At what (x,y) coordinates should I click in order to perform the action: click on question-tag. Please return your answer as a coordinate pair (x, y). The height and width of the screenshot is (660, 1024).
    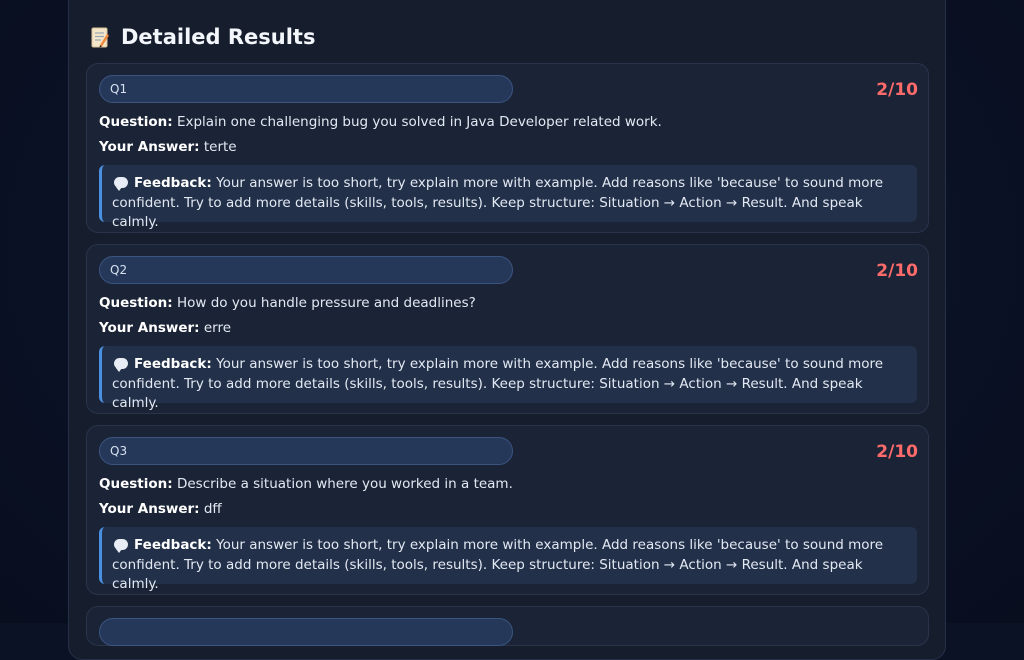
    Looking at the image, I should click on (306, 632).